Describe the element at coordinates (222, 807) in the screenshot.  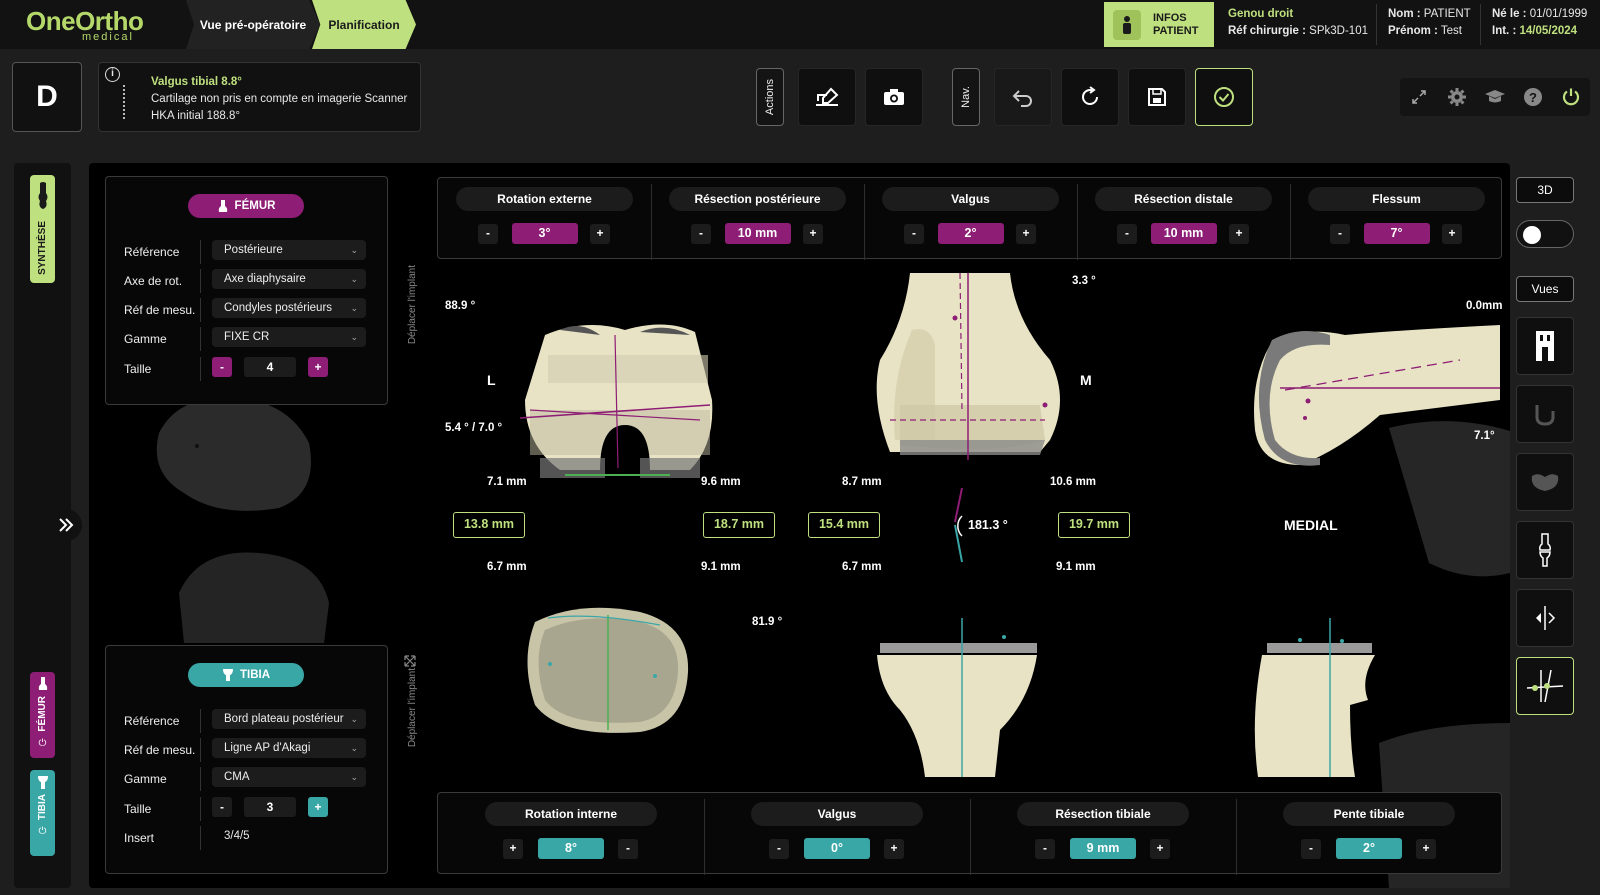
I see `tibia-size-decrement: -` at that location.